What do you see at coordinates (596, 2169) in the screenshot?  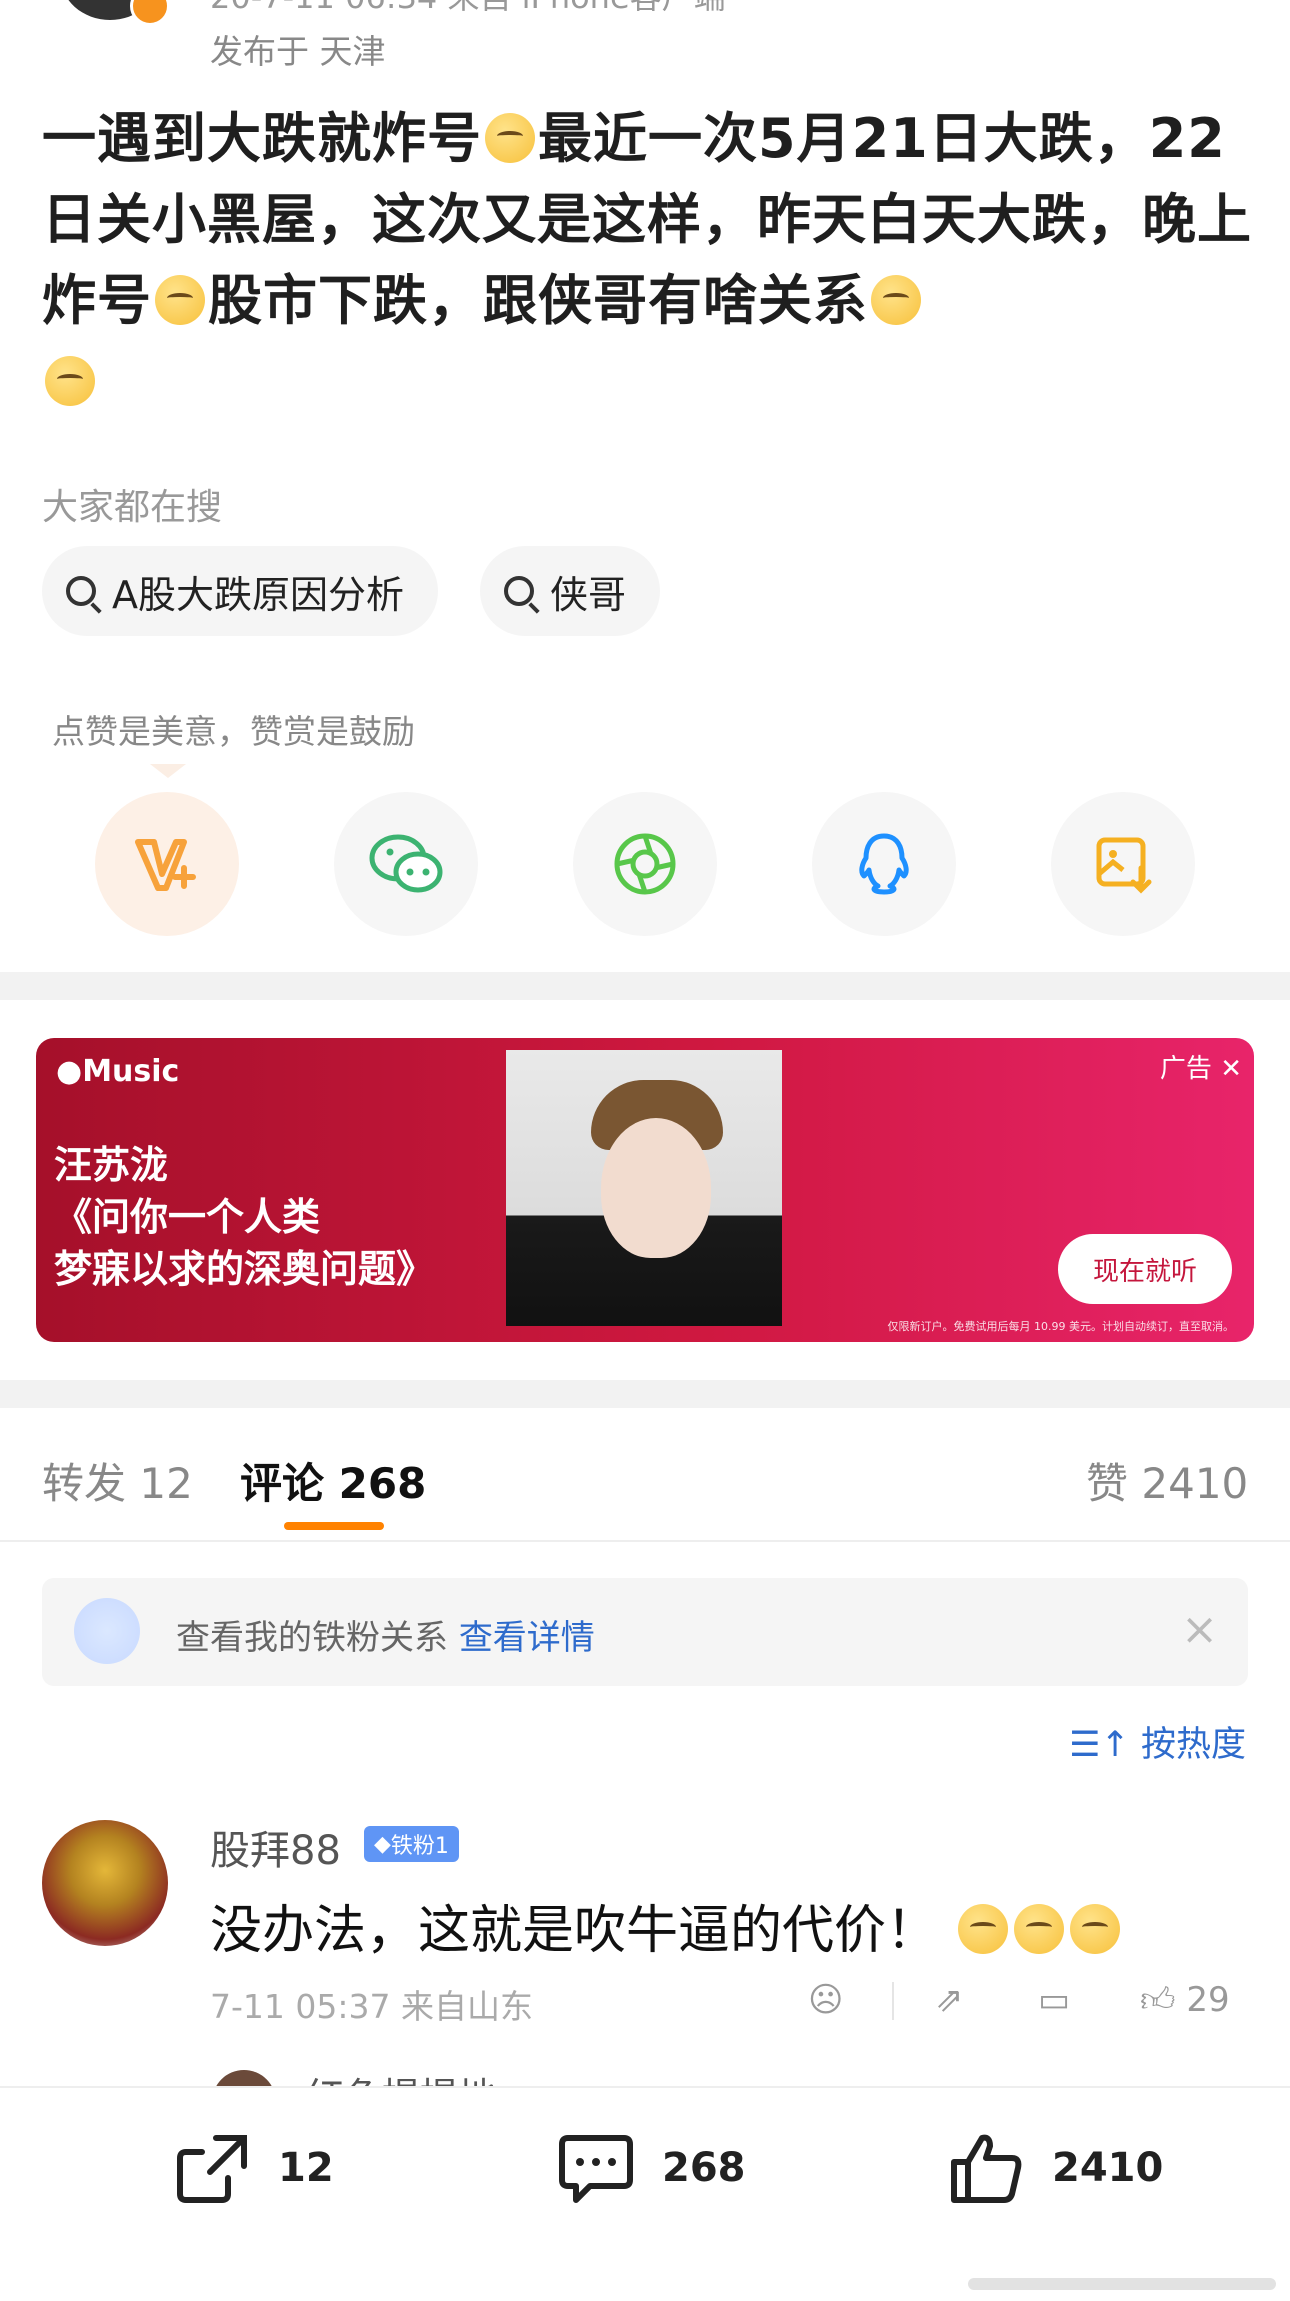 I see `comment-icon` at bounding box center [596, 2169].